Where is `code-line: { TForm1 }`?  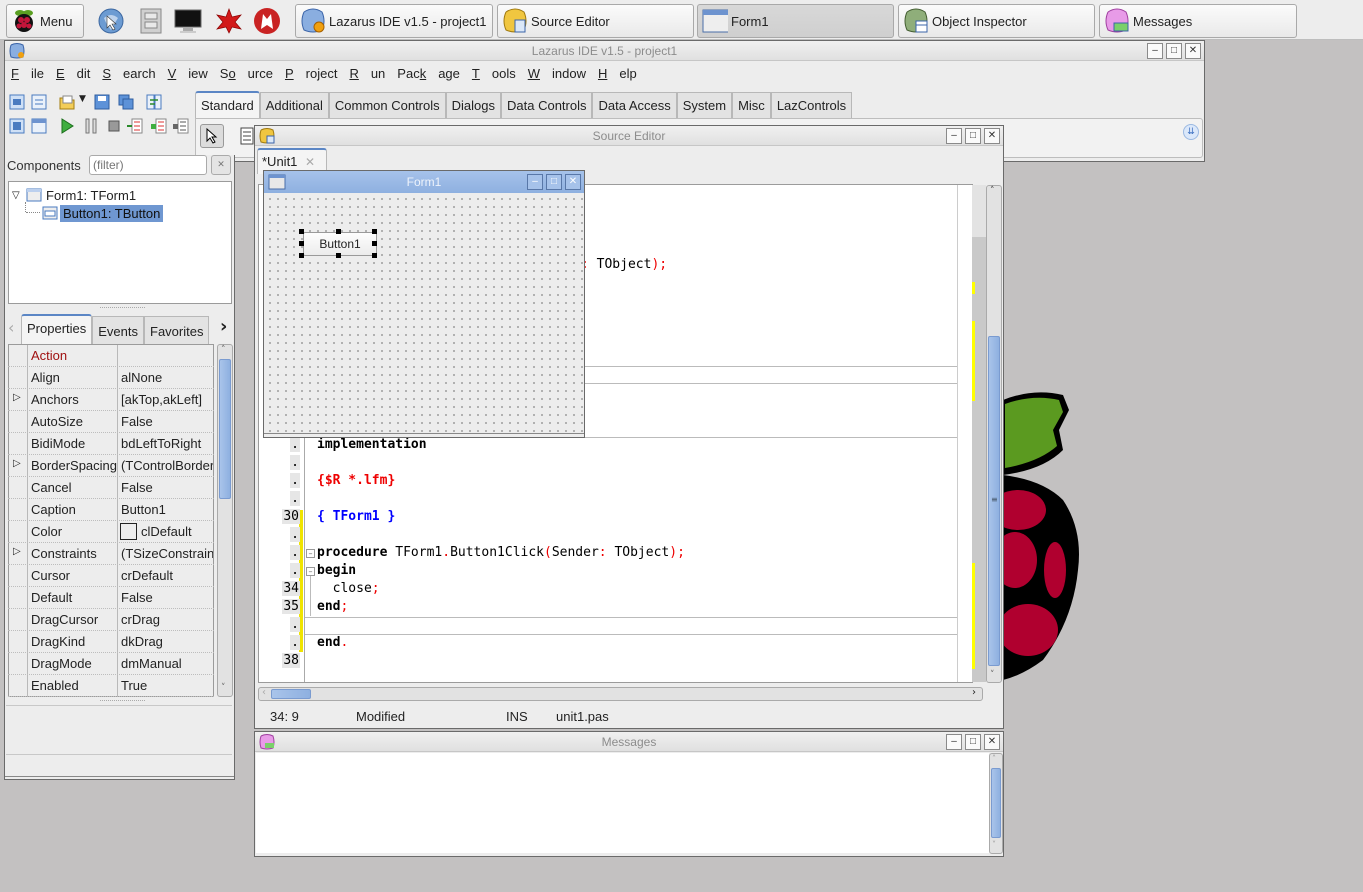 code-line: { TForm1 } is located at coordinates (356, 516).